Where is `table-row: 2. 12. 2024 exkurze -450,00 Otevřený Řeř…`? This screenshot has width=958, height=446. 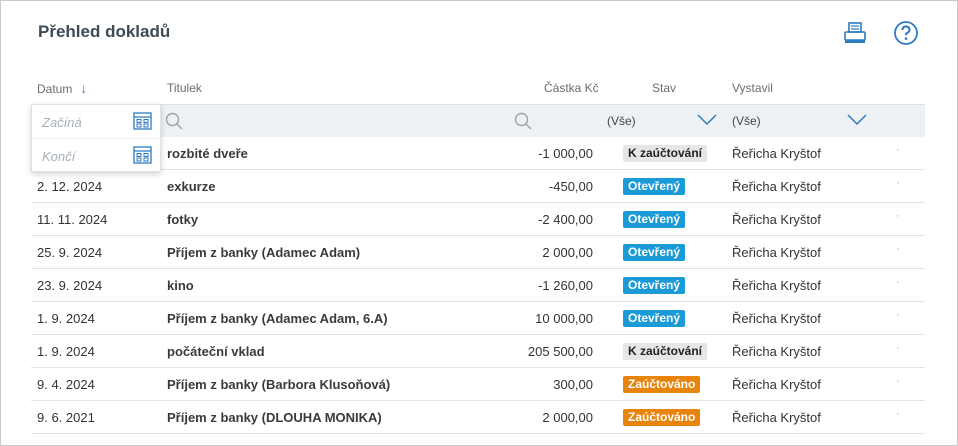
table-row: 2. 12. 2024 exkurze -450,00 Otevřený Řeř… is located at coordinates (478, 186).